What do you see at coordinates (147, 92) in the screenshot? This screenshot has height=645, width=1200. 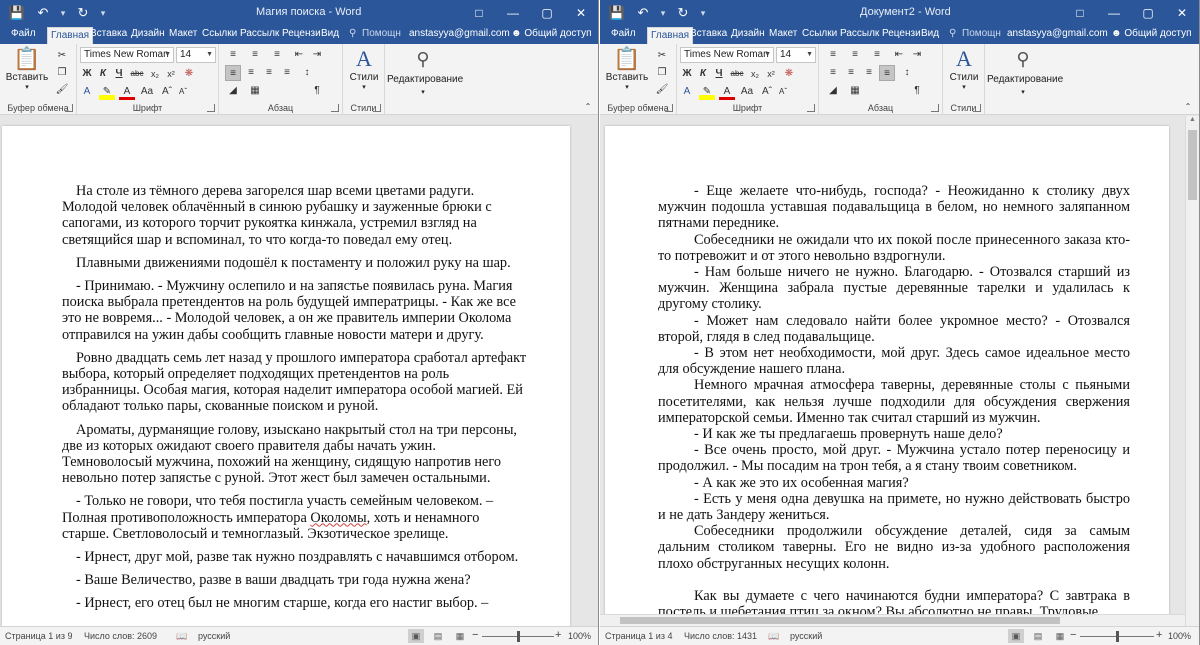 I see `change-case-icon: Aa` at bounding box center [147, 92].